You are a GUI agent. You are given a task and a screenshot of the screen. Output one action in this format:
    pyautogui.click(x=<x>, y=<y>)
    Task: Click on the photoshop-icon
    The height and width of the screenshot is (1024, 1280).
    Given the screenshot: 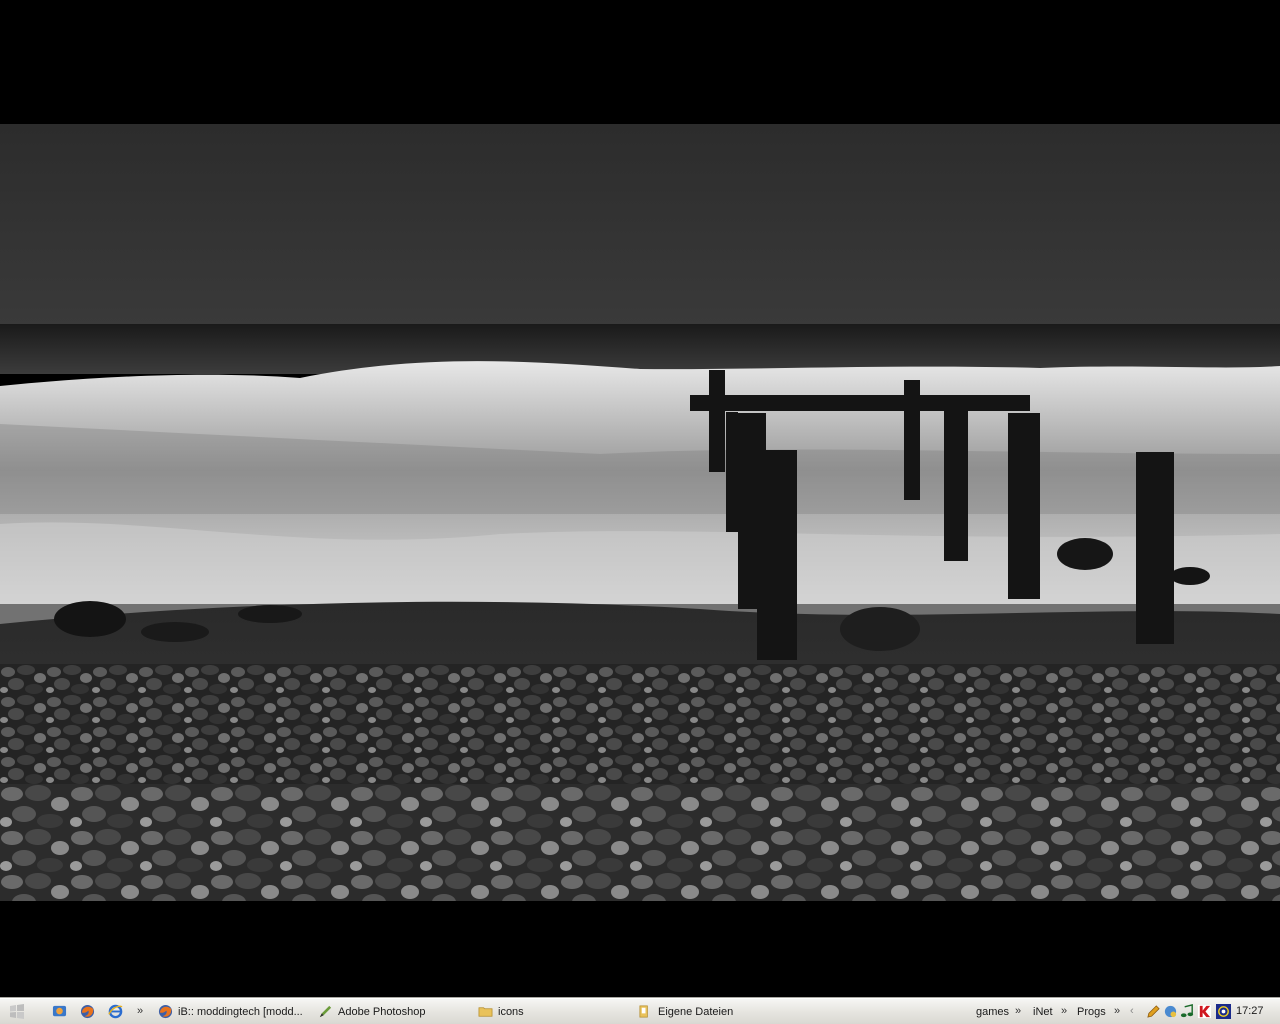 What is the action you would take?
    pyautogui.click(x=325, y=1011)
    